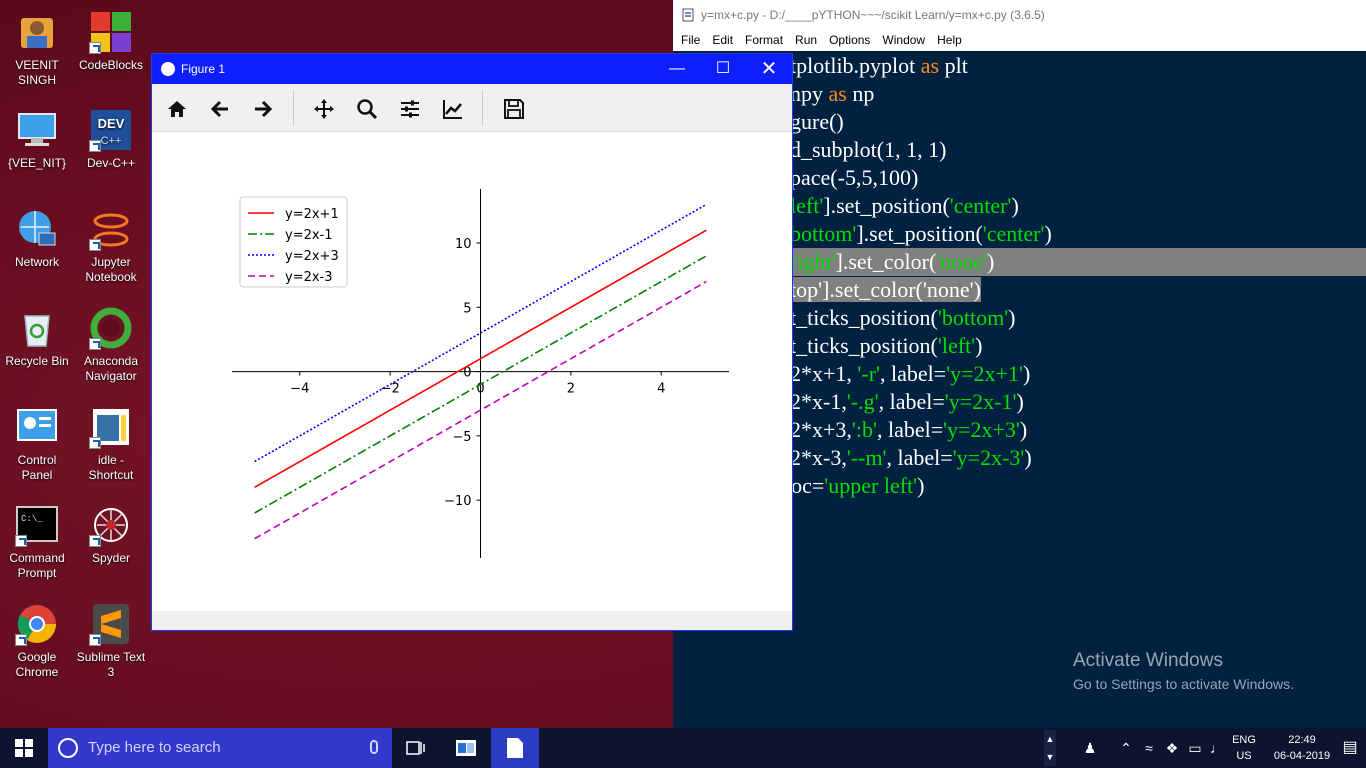 The image size is (1366, 768). I want to click on taskbar-search-box: Type here to search, so click(220, 748).